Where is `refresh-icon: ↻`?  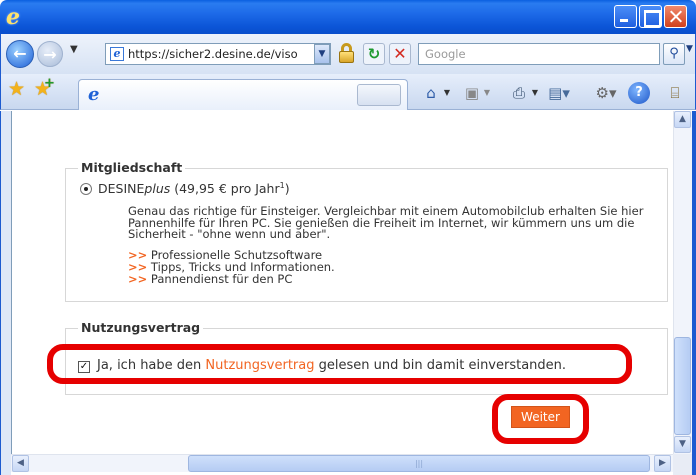
refresh-icon: ↻ is located at coordinates (374, 54).